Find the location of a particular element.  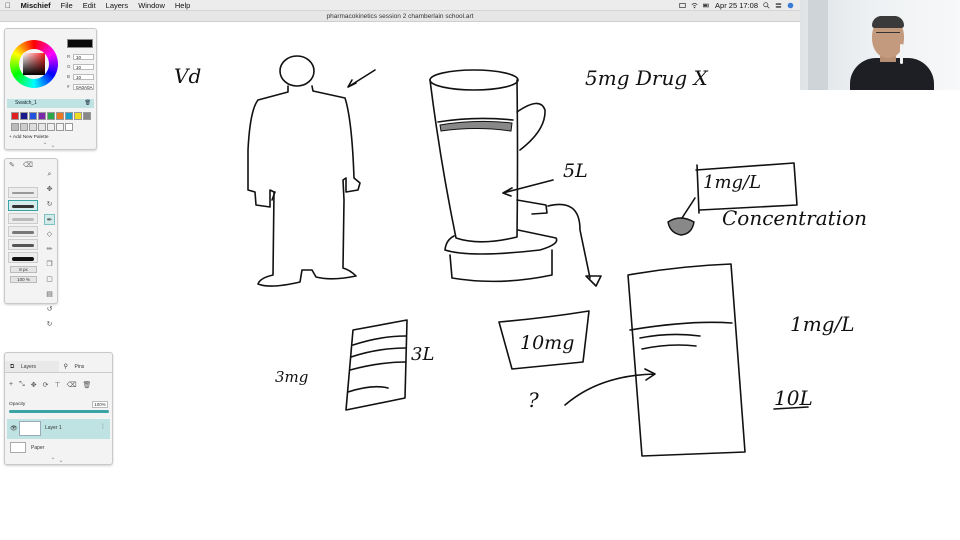

blue-row: B 10 is located at coordinates (80, 76).